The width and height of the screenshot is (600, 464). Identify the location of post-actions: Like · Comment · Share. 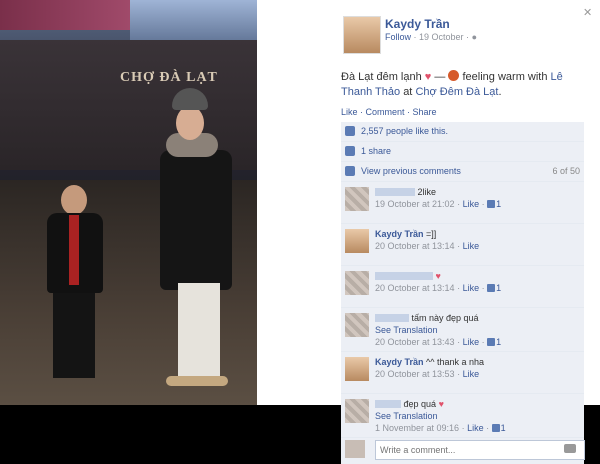
(389, 112).